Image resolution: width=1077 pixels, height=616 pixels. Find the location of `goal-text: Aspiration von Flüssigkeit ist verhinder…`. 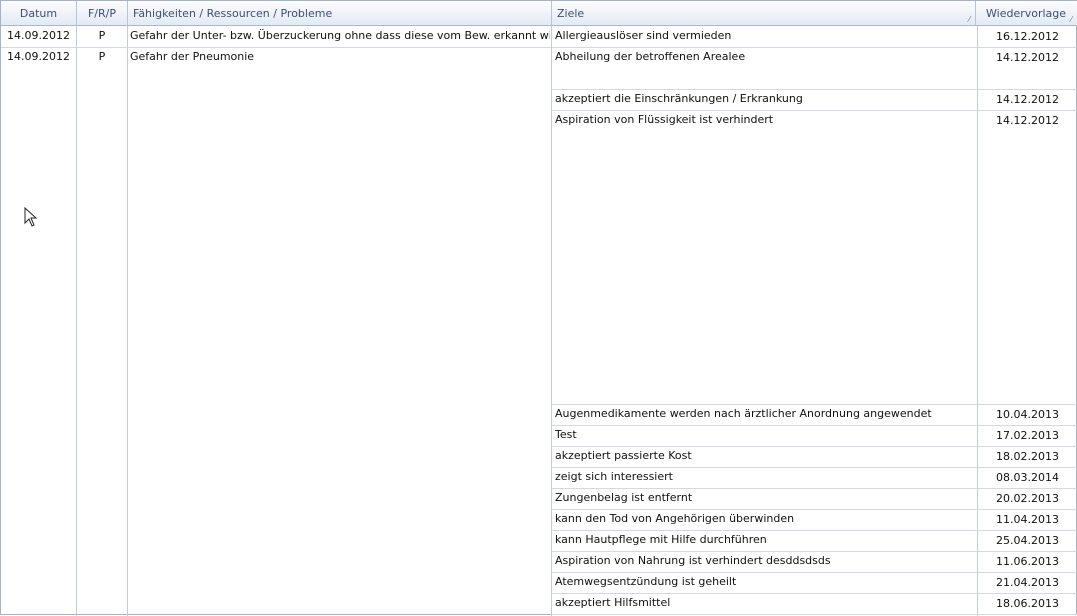

goal-text: Aspiration von Flüssigkeit ist verhinder… is located at coordinates (765, 120).